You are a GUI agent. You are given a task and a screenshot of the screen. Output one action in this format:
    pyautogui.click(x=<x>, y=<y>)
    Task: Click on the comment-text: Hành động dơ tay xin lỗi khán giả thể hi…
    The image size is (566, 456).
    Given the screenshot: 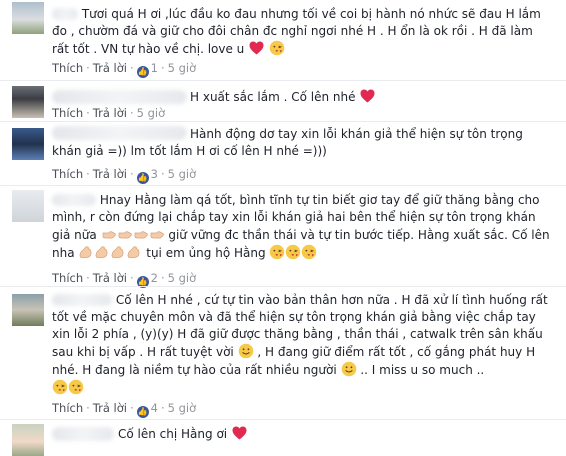 What is the action you would take?
    pyautogui.click(x=287, y=142)
    